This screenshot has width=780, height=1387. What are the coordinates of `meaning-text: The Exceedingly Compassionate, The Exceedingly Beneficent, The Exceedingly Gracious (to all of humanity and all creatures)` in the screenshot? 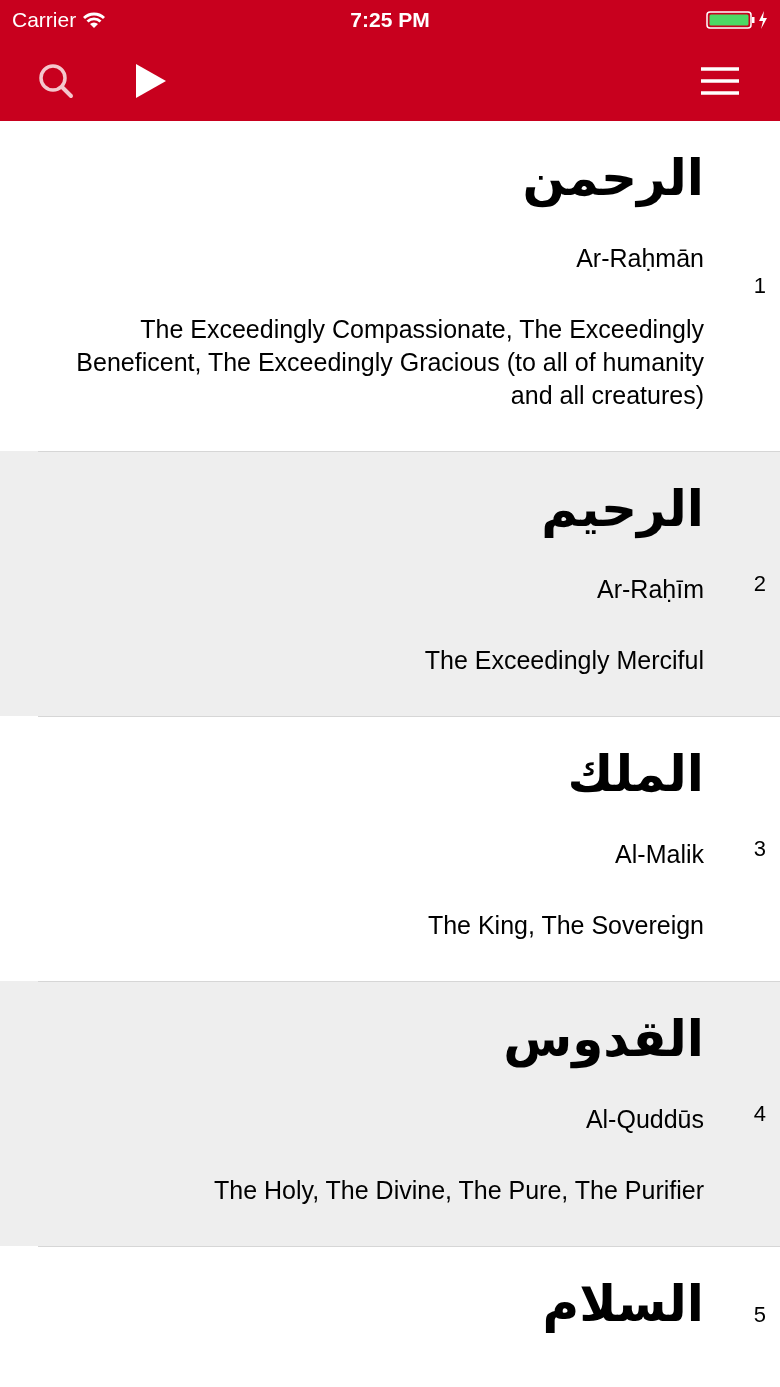 It's located at (389, 362).